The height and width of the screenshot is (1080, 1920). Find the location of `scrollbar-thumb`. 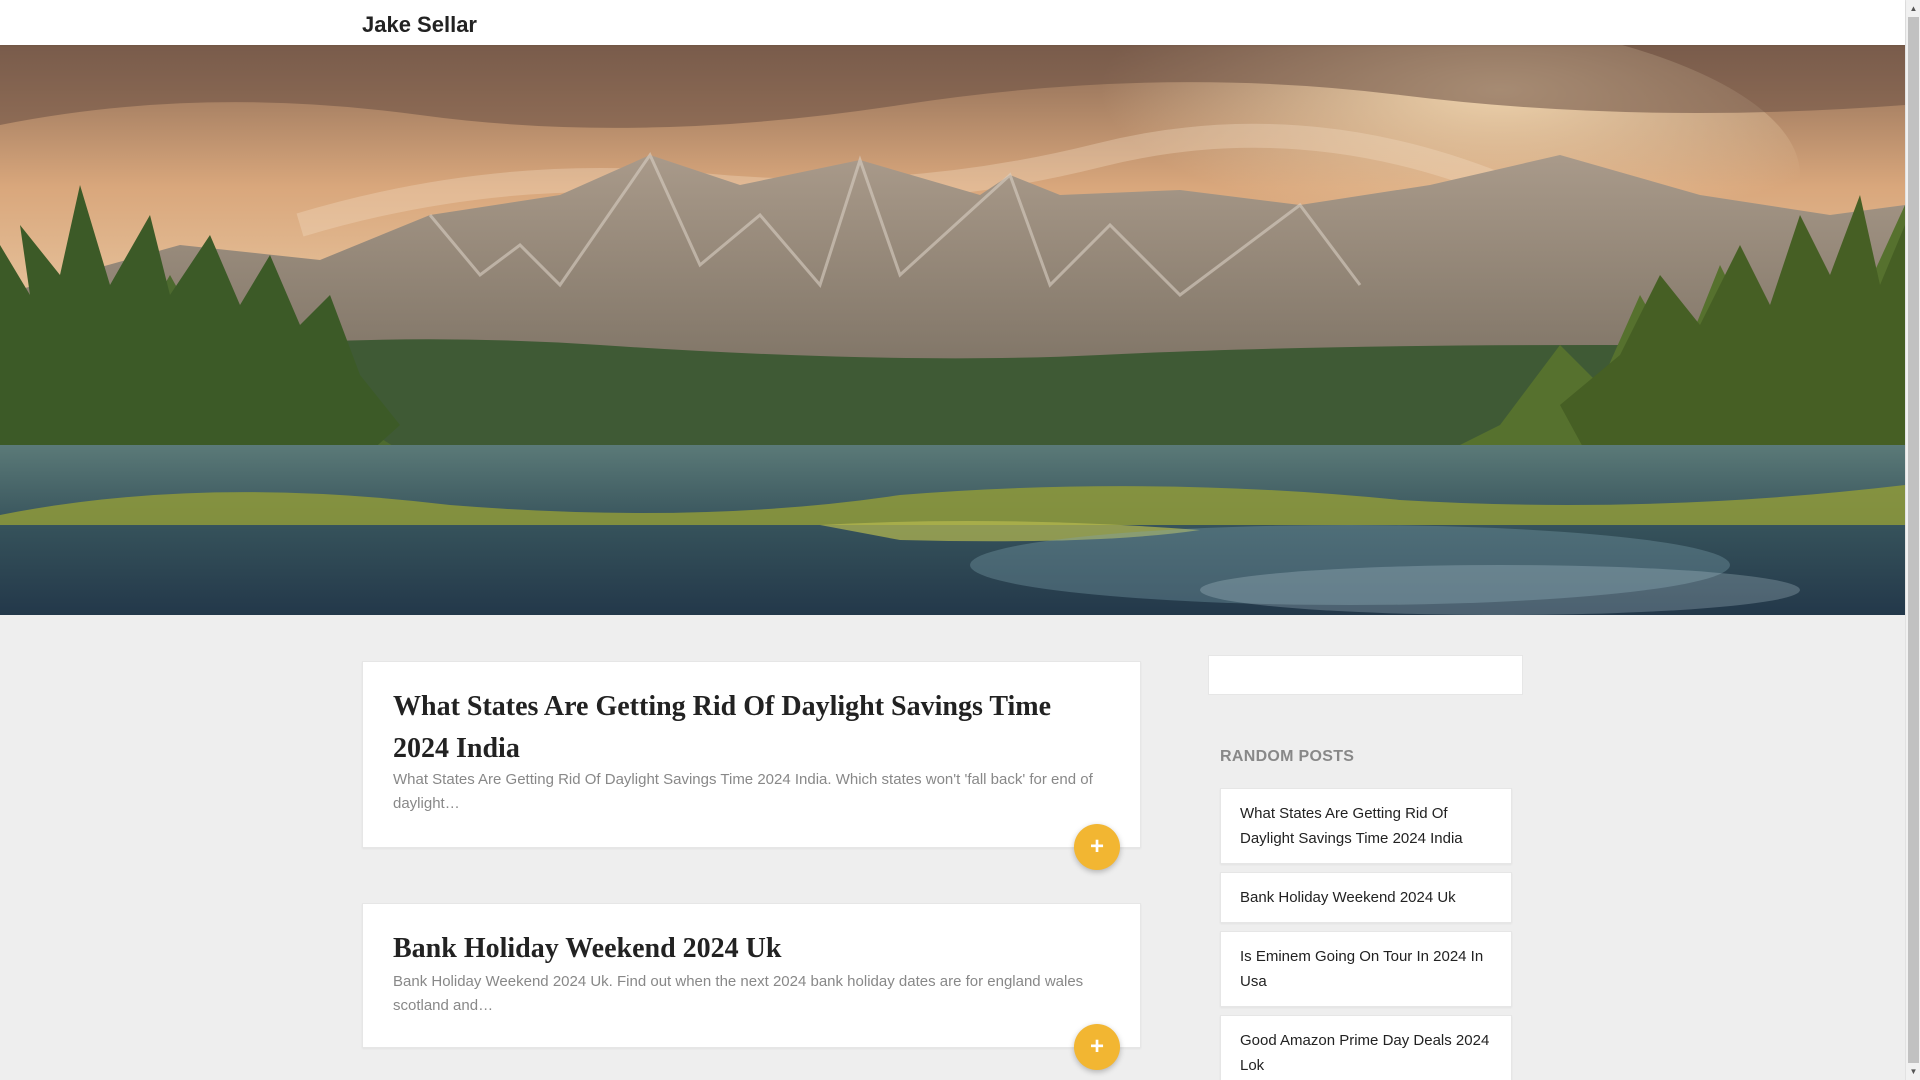

scrollbar-thumb is located at coordinates (1913, 540).